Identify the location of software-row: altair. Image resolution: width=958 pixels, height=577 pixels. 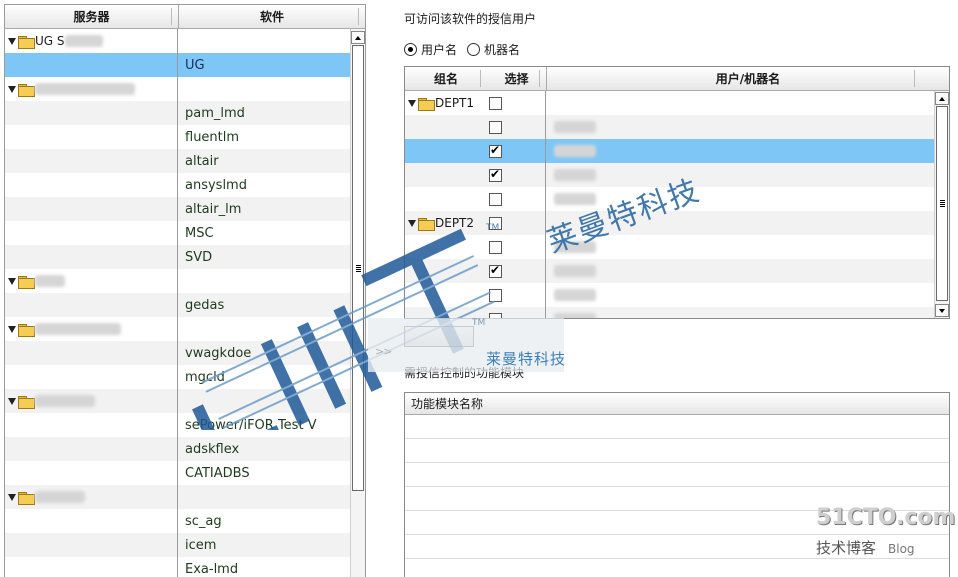
(178, 161).